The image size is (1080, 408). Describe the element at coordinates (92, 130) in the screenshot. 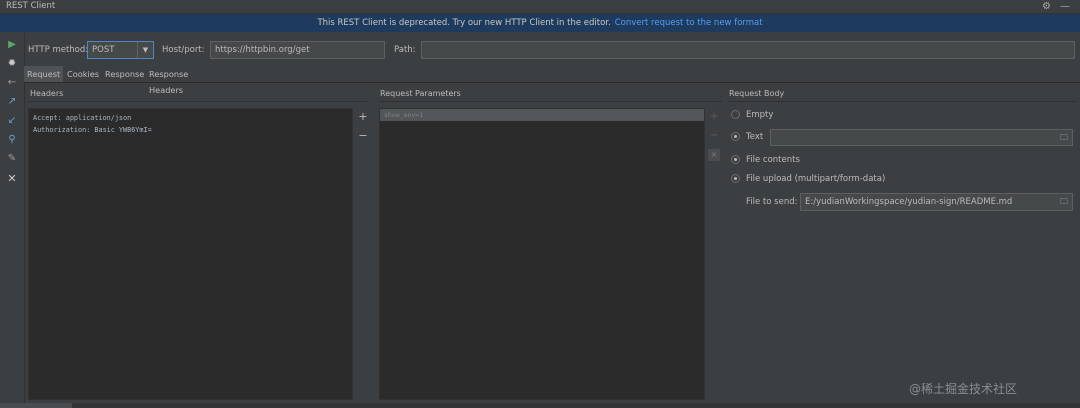

I see `header-line: Authorization: Basic YWB6YmI=` at that location.